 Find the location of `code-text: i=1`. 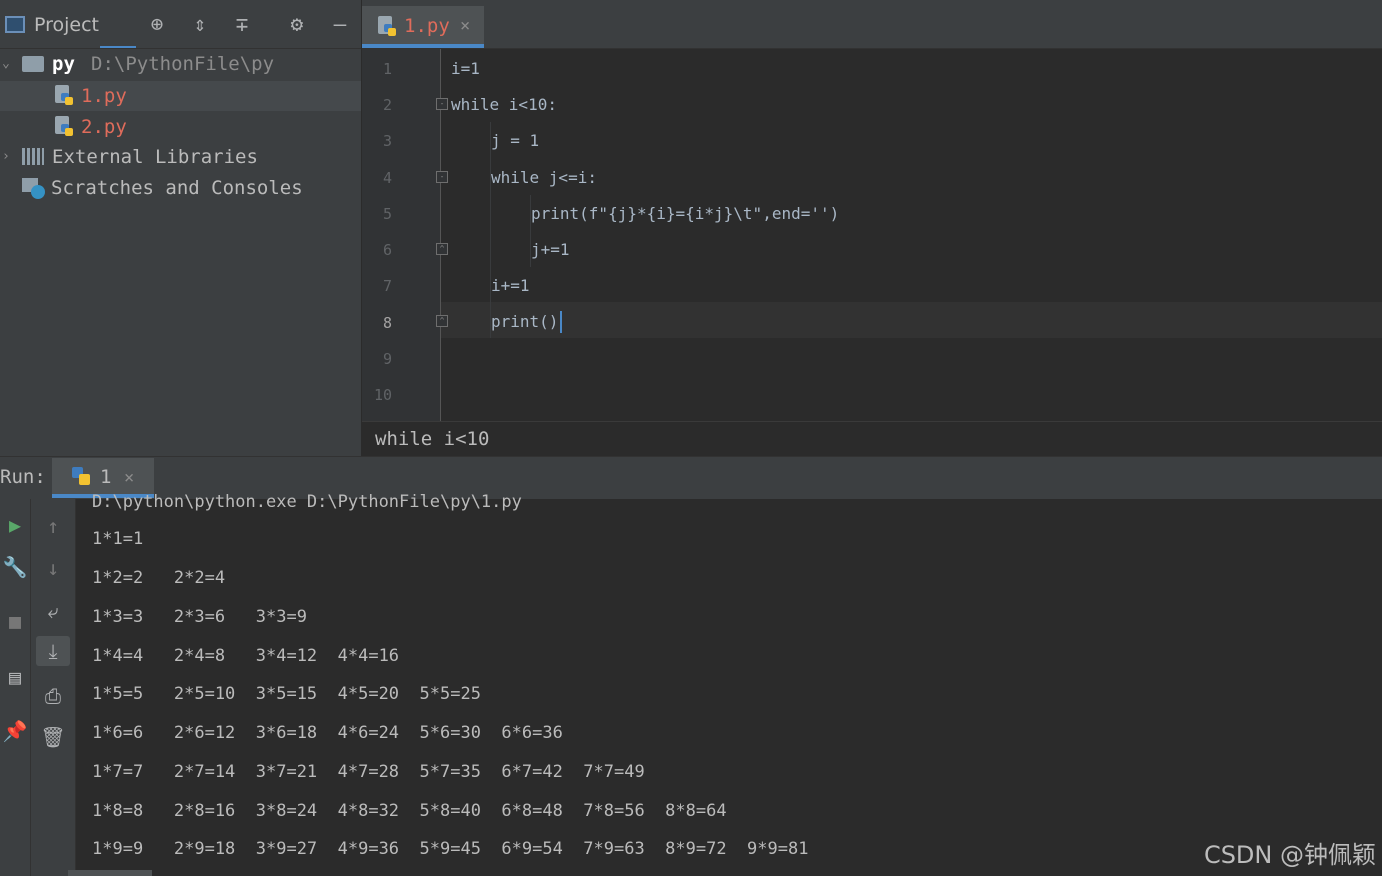

code-text: i=1 is located at coordinates (465, 68).